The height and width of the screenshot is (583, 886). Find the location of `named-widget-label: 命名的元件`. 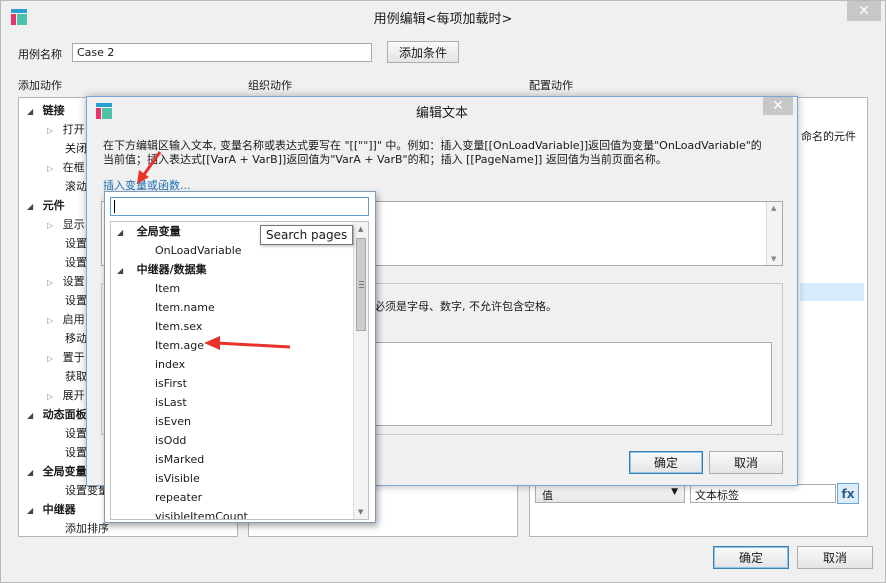

named-widget-label: 命名的元件 is located at coordinates (828, 136).